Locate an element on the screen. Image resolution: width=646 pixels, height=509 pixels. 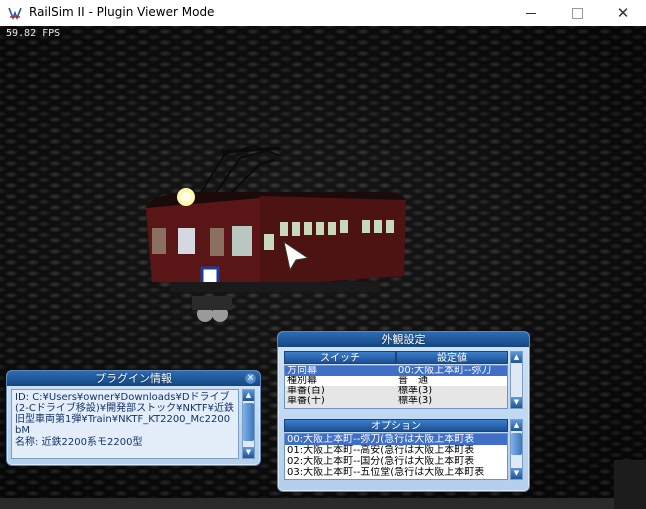
window-close-button: ✕ is located at coordinates (623, 13).